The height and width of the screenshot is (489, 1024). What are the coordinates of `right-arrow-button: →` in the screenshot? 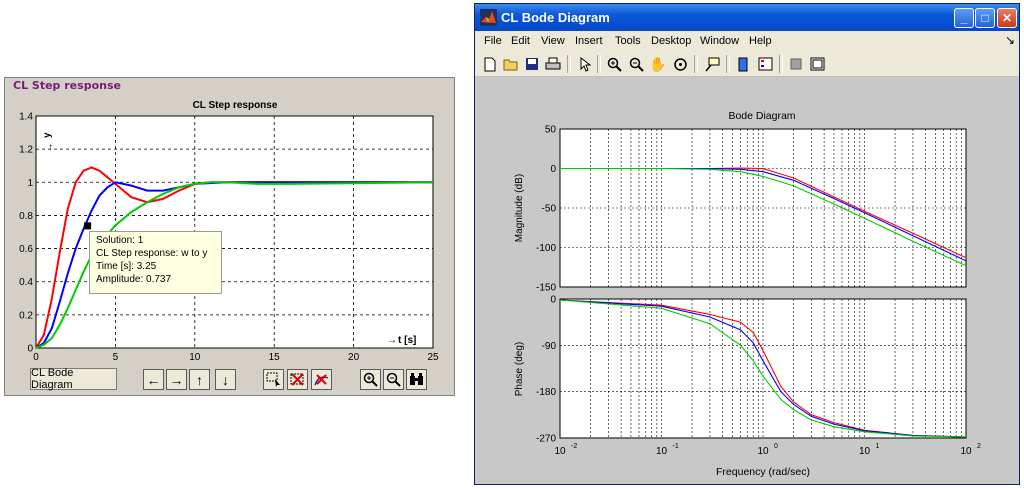 It's located at (176, 379).